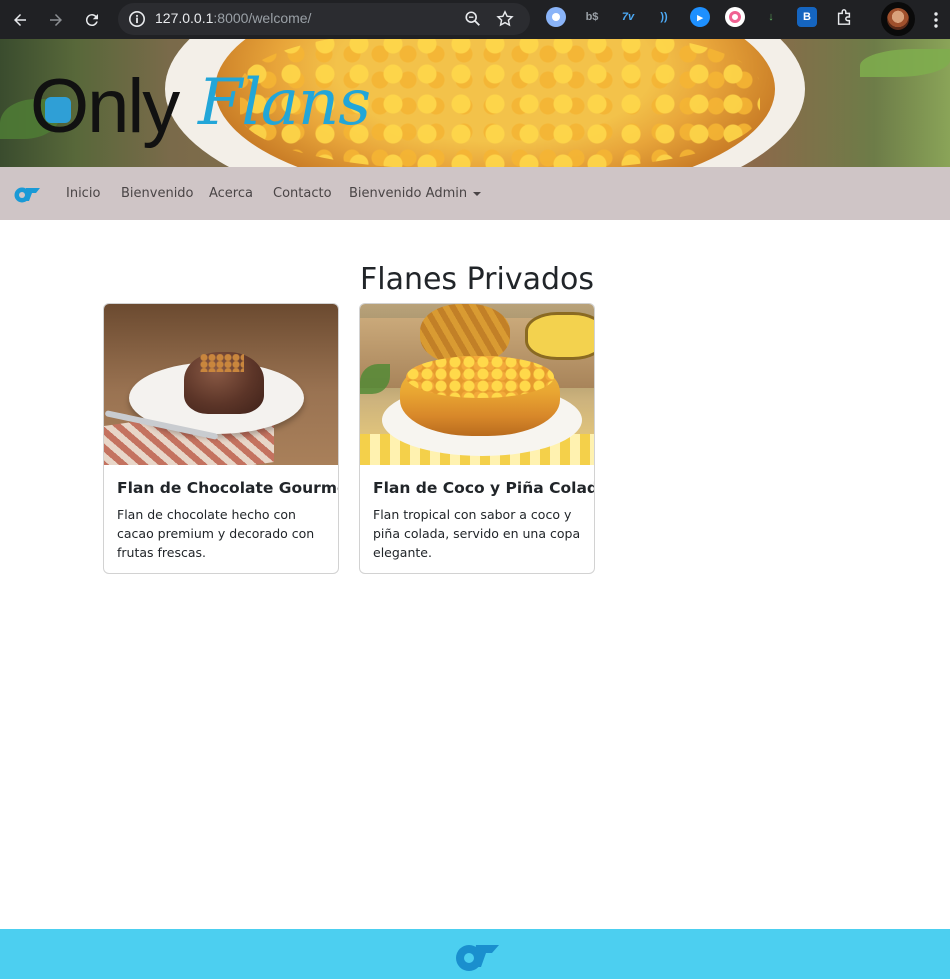  What do you see at coordinates (302, 193) in the screenshot?
I see `nav-contacto: Contacto` at bounding box center [302, 193].